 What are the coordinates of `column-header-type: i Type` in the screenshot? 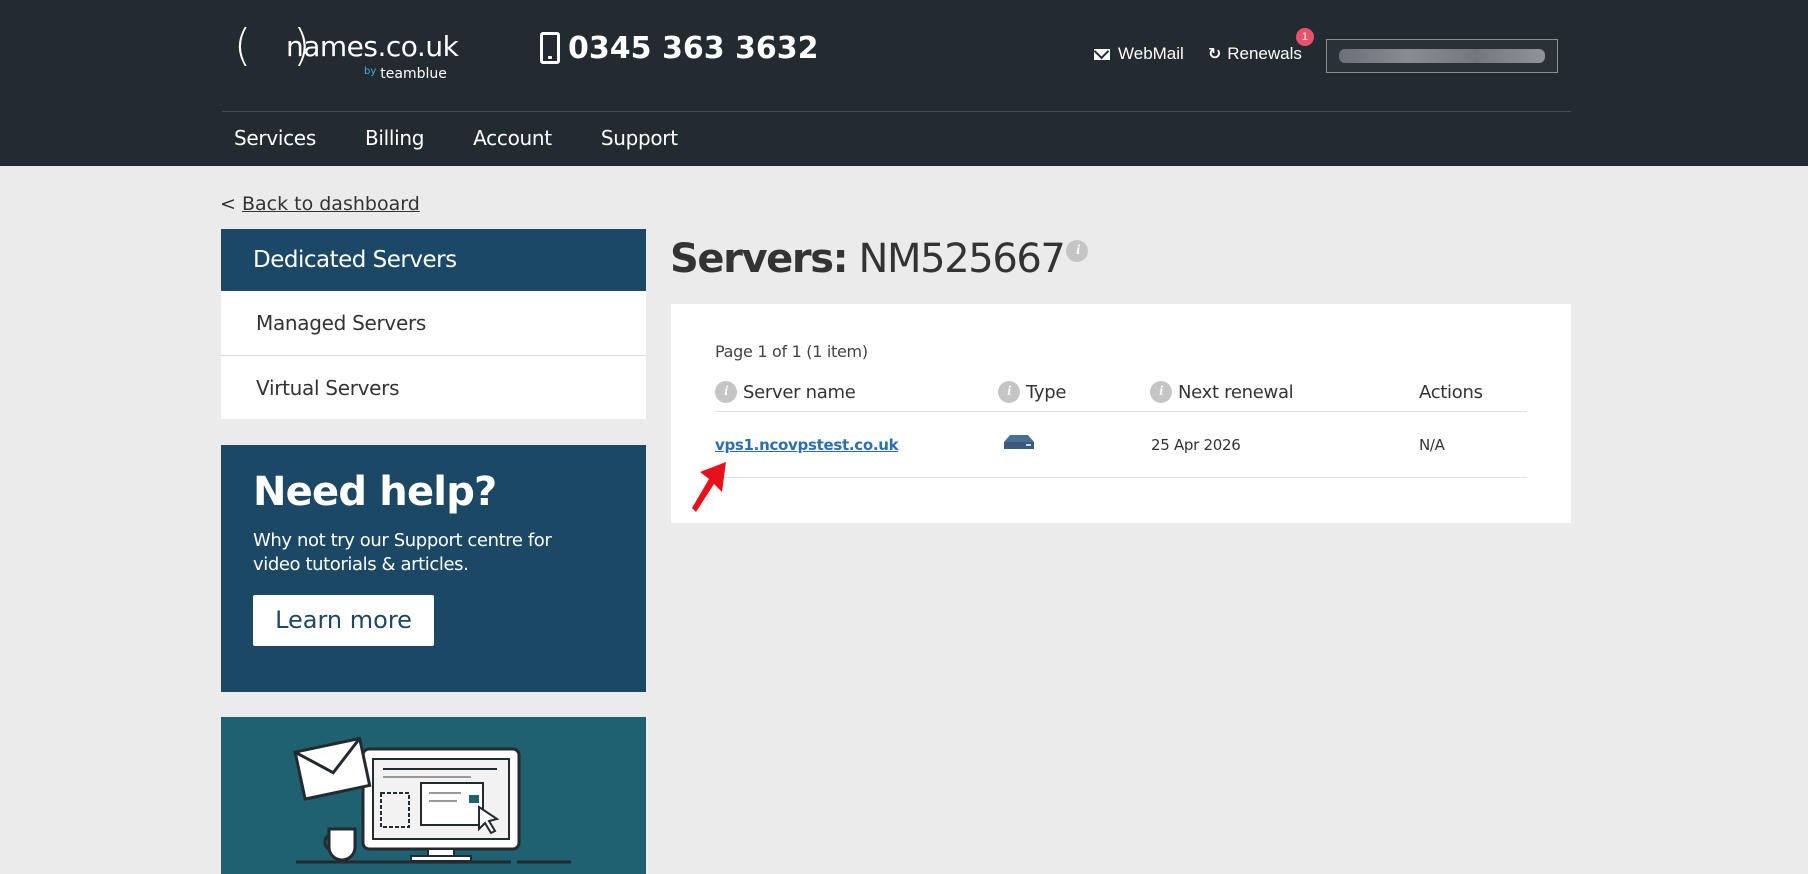 It's located at (1032, 392).